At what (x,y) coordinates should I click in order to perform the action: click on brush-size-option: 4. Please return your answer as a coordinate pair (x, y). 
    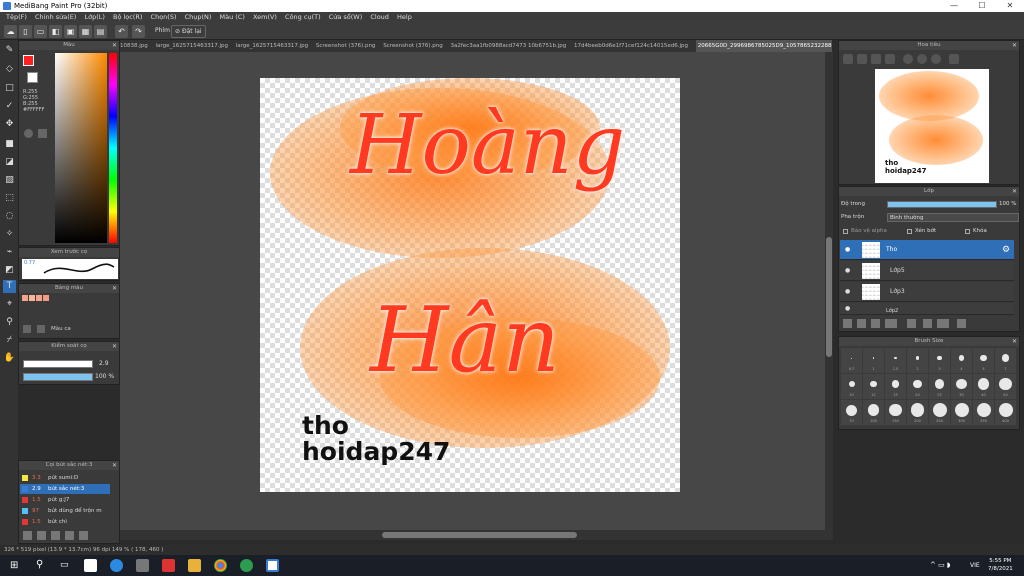
    Looking at the image, I should click on (961, 360).